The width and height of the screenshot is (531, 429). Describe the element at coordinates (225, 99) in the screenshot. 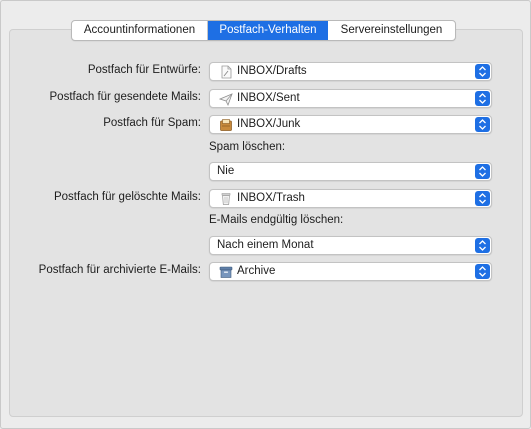

I see `sent-mailbox-icon` at that location.